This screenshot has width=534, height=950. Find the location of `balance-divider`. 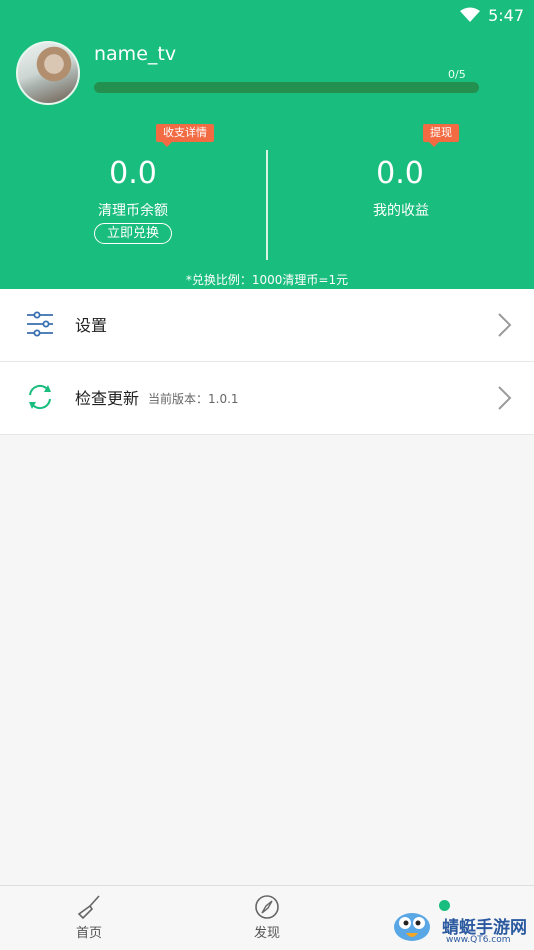

balance-divider is located at coordinates (267, 205).